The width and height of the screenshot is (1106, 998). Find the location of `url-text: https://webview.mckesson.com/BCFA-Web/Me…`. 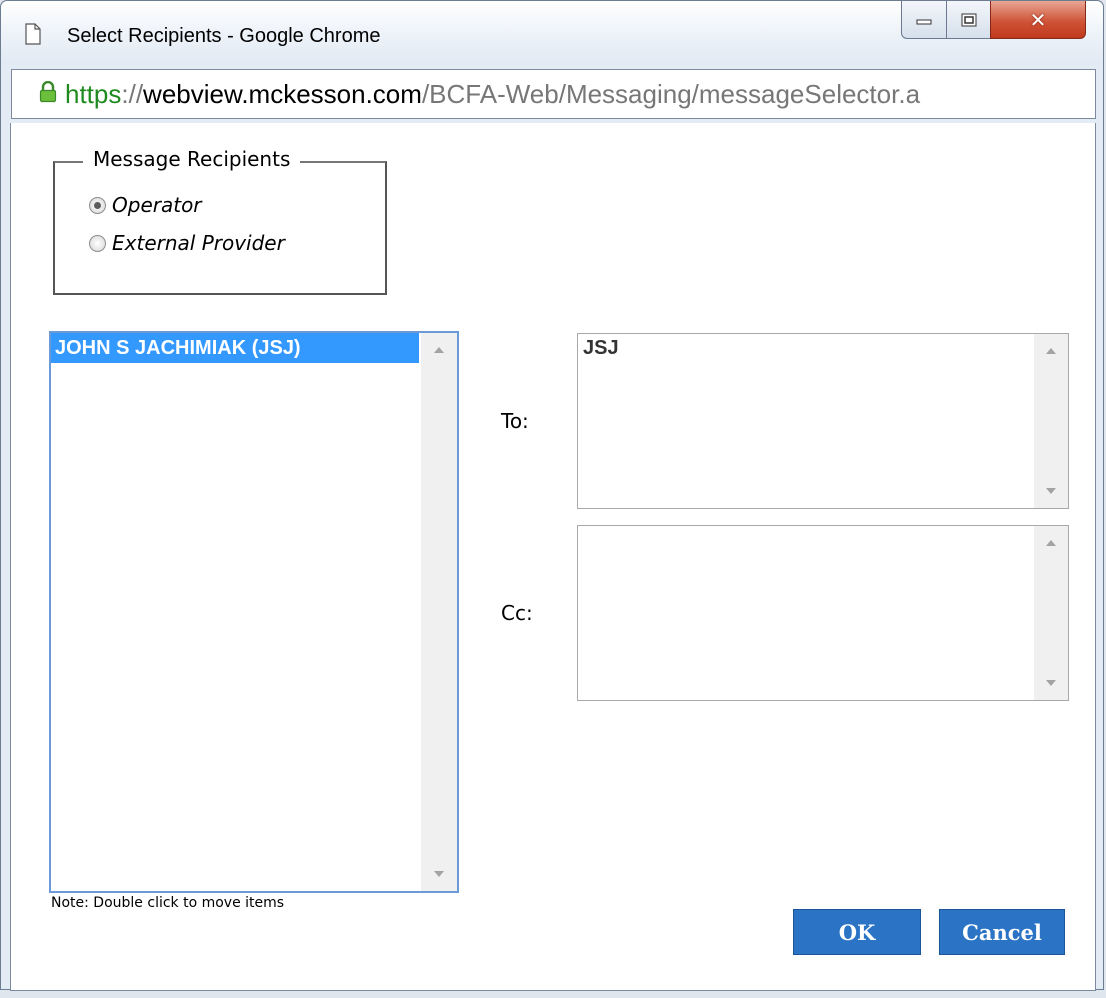

url-text: https://webview.mckesson.com/BCFA-Web/Me… is located at coordinates (492, 94).